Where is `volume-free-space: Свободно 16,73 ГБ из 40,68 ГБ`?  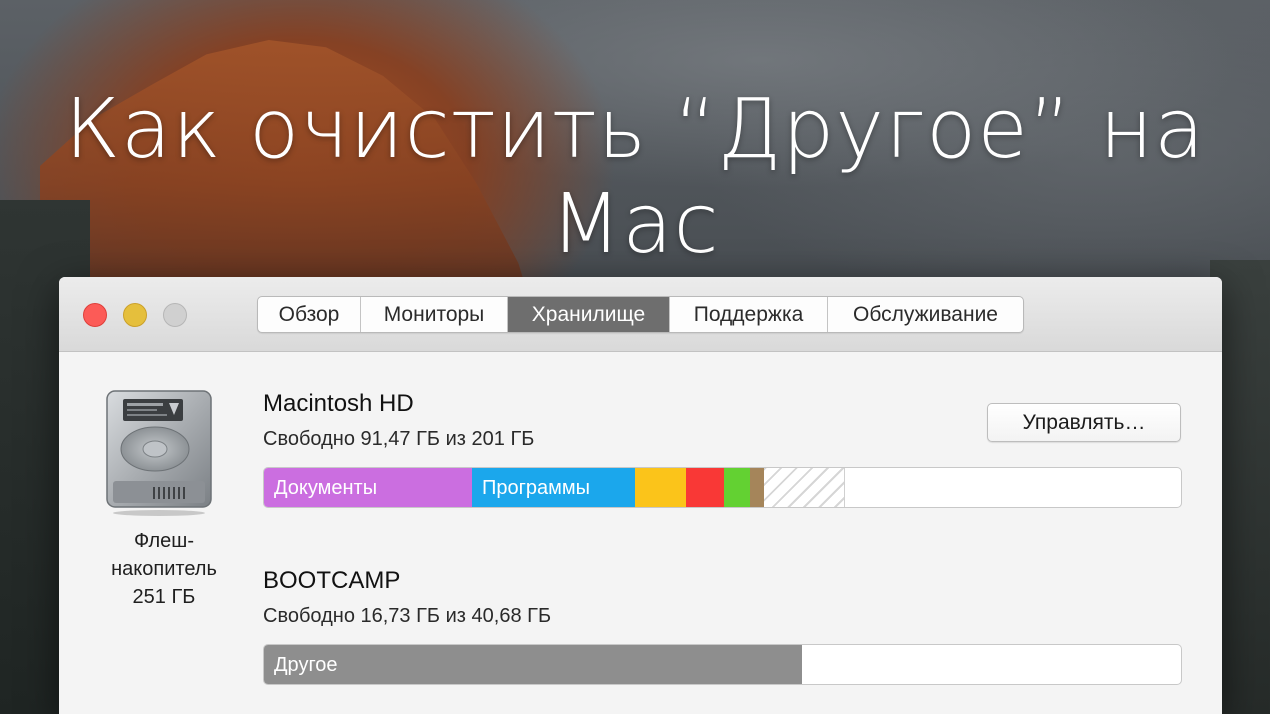
volume-free-space: Свободно 16,73 ГБ из 40,68 ГБ is located at coordinates (407, 616).